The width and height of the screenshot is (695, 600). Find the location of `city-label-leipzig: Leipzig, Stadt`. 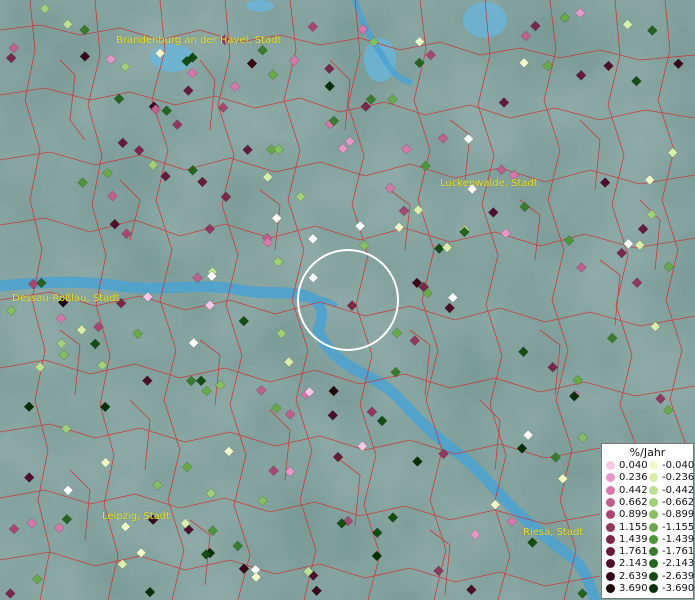

city-label-leipzig: Leipzig, Stadt is located at coordinates (136, 516).